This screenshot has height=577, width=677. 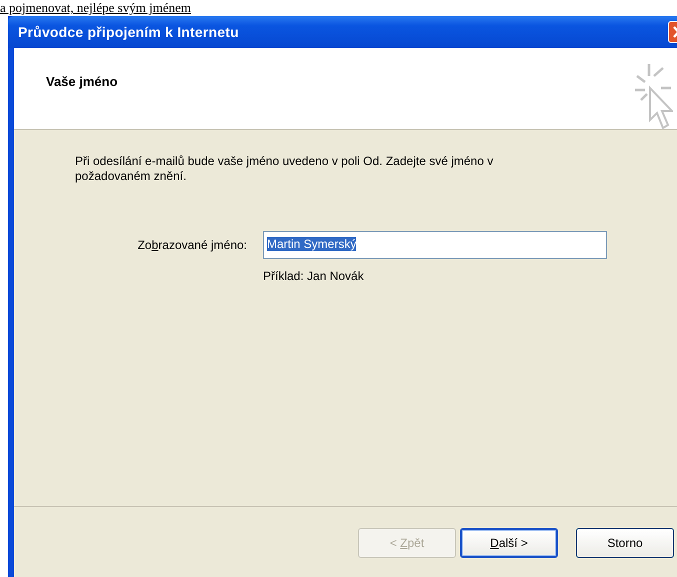 What do you see at coordinates (129, 32) in the screenshot?
I see `window-title: Průvodce připojením k Internetu` at bounding box center [129, 32].